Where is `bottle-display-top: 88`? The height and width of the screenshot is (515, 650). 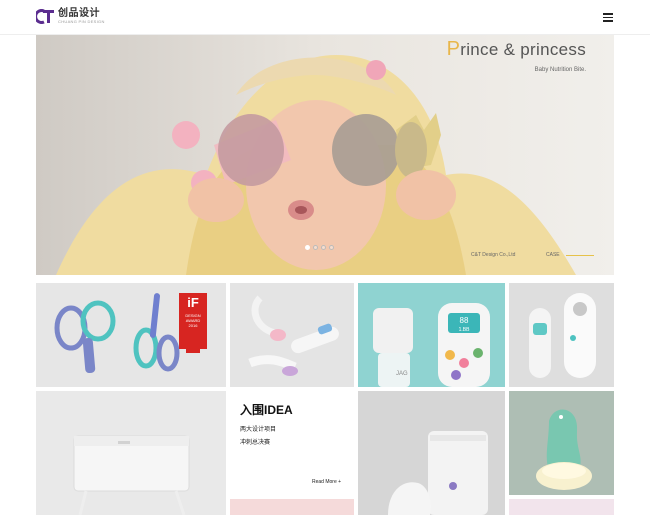 bottle-display-top: 88 is located at coordinates (464, 320).